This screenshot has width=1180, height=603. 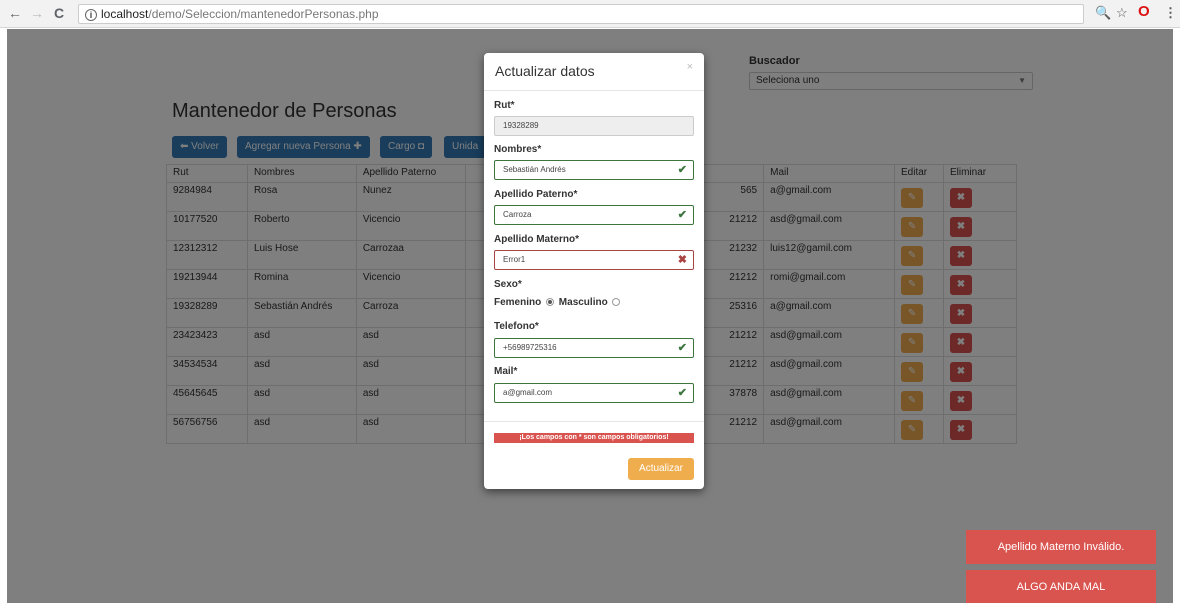 What do you see at coordinates (1122, 13) in the screenshot?
I see `bookmark-star-icon: ☆` at bounding box center [1122, 13].